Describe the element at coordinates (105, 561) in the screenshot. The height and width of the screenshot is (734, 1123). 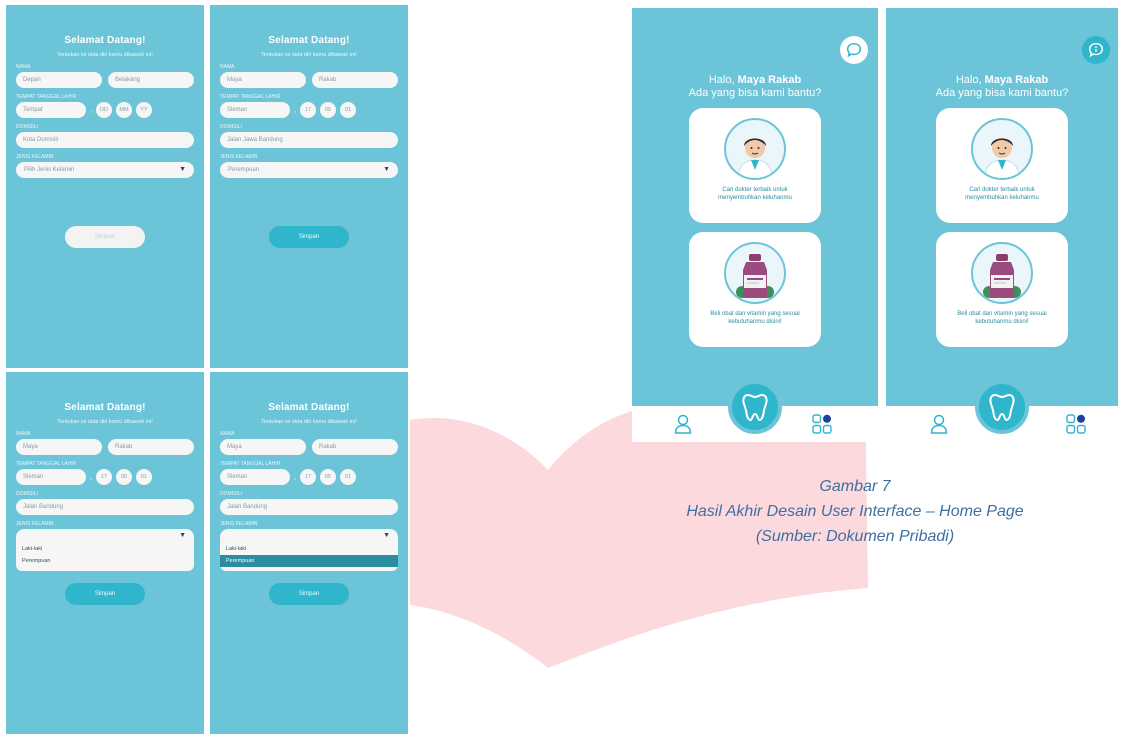
I see `option-female: Perempuan` at that location.